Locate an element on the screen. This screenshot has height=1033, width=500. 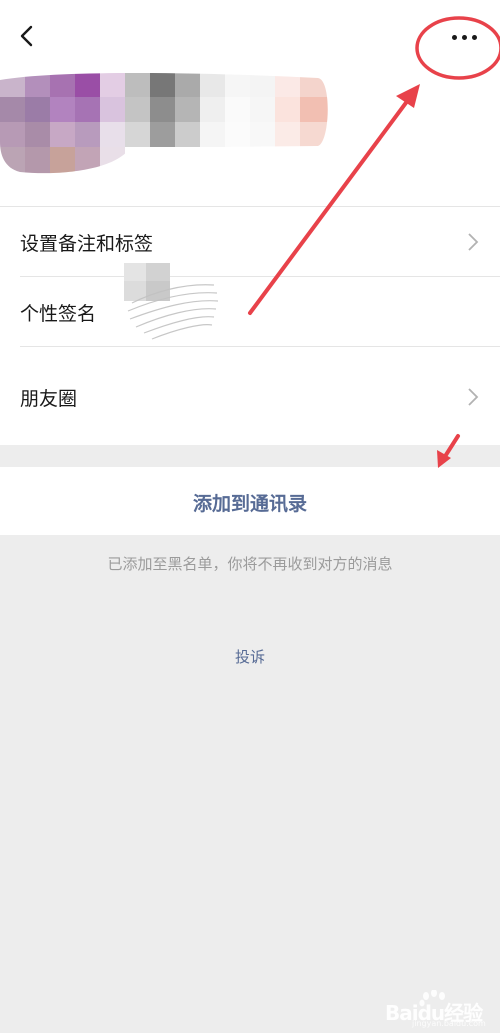
annotation-arrow-head is located at coordinates (444, 459).